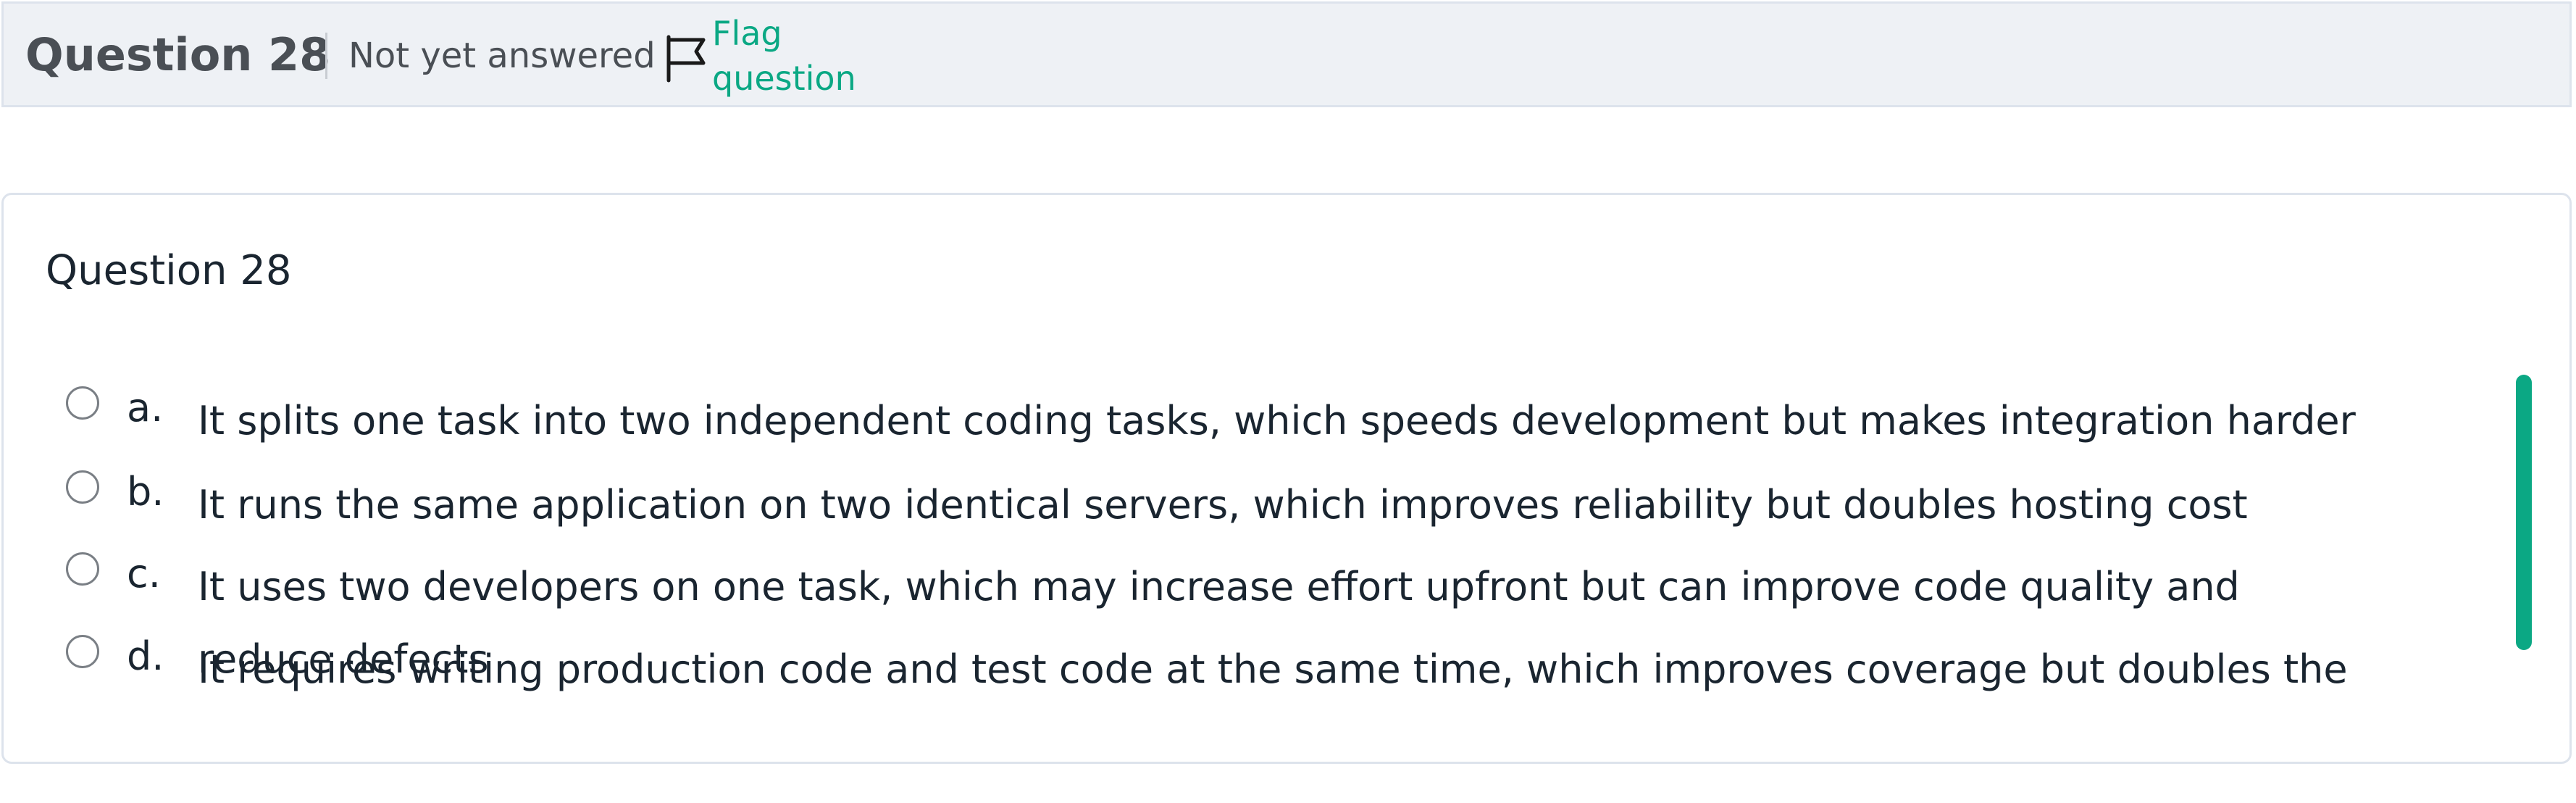  What do you see at coordinates (82, 569) in the screenshot?
I see `radio-button-c` at bounding box center [82, 569].